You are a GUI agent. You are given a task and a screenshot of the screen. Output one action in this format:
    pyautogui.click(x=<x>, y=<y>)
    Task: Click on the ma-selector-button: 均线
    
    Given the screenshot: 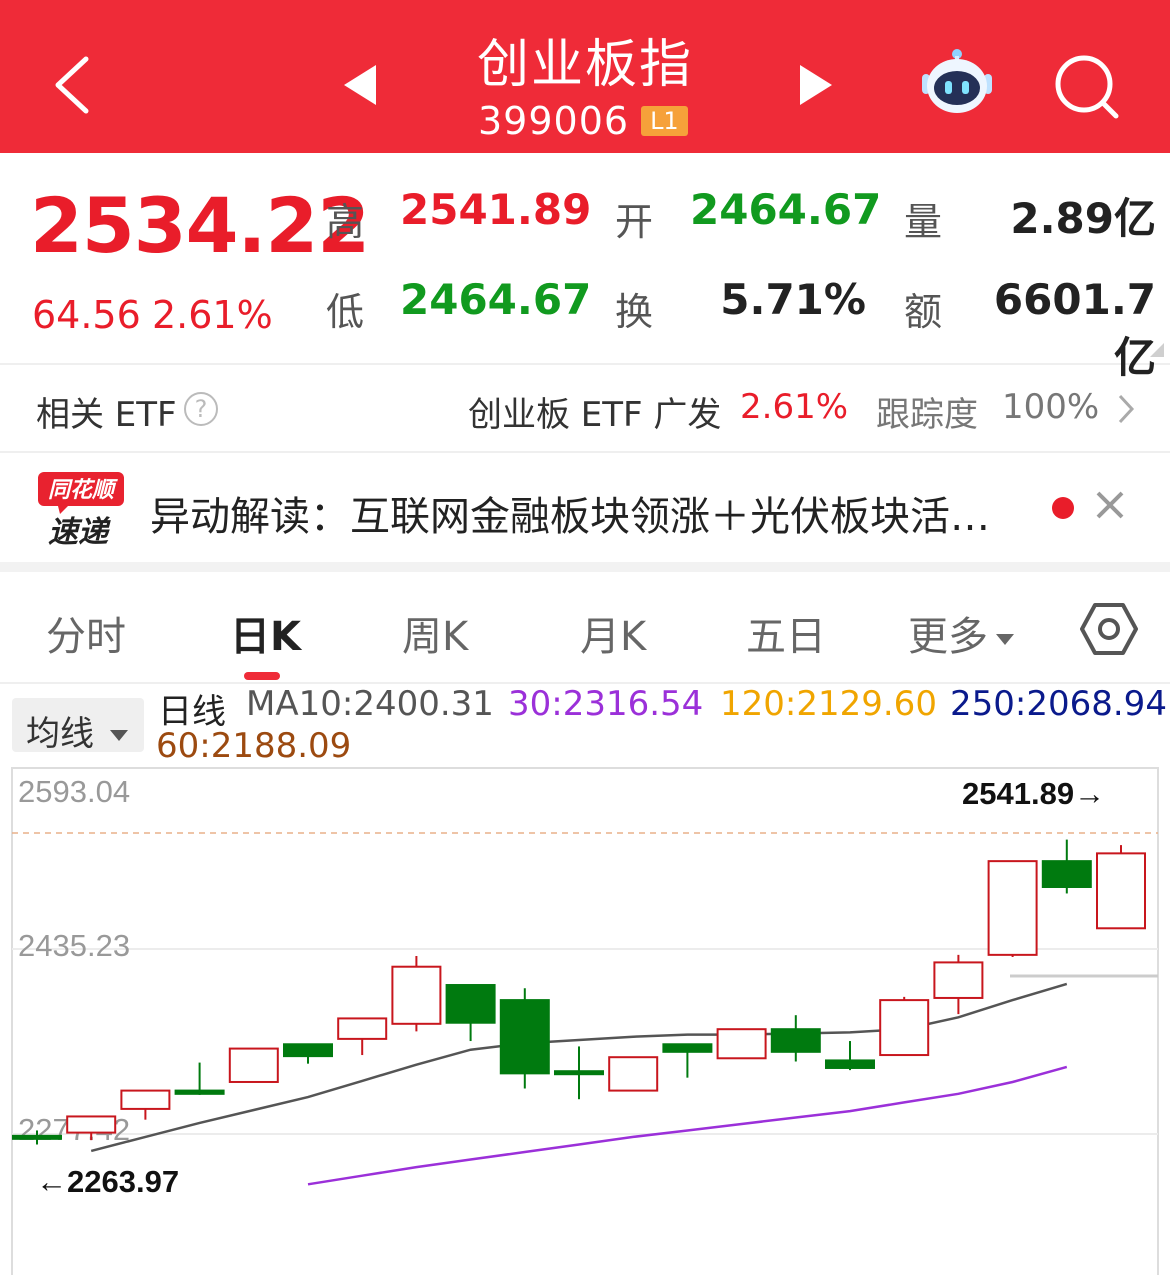 What is the action you would take?
    pyautogui.click(x=78, y=726)
    